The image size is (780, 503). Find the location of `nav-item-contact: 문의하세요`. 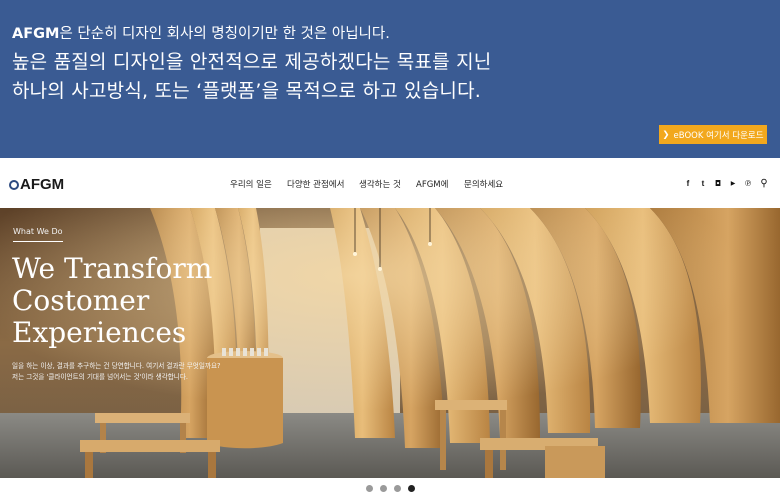

nav-item-contact: 문의하세요 is located at coordinates (483, 184).